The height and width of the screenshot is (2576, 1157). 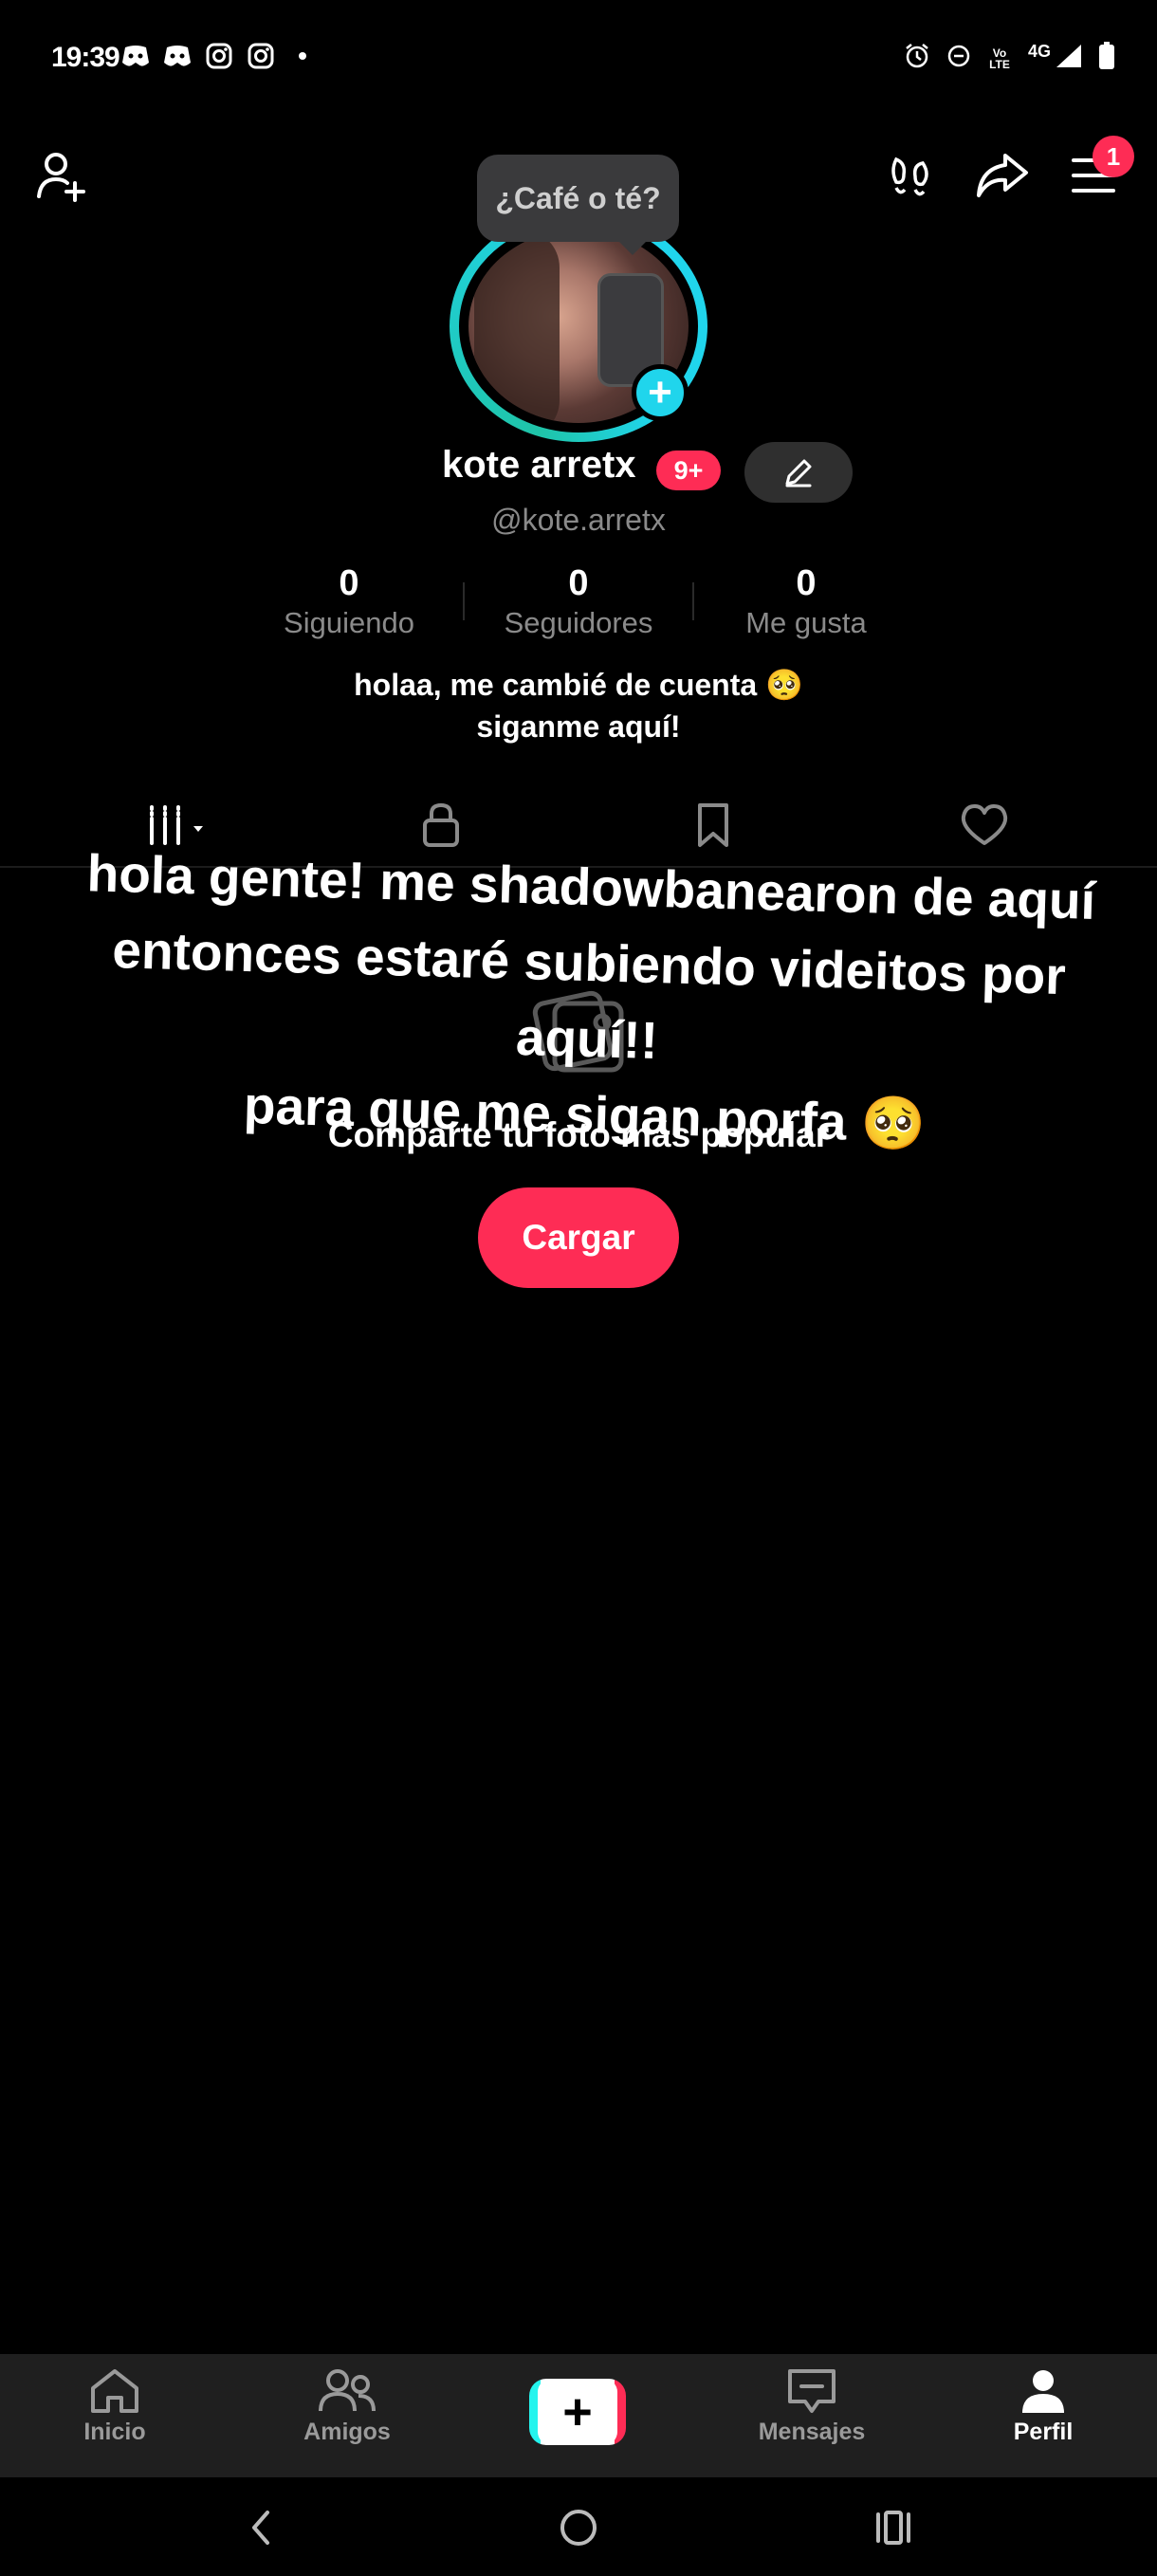 What do you see at coordinates (1069, 58) in the screenshot?
I see `signal-icon` at bounding box center [1069, 58].